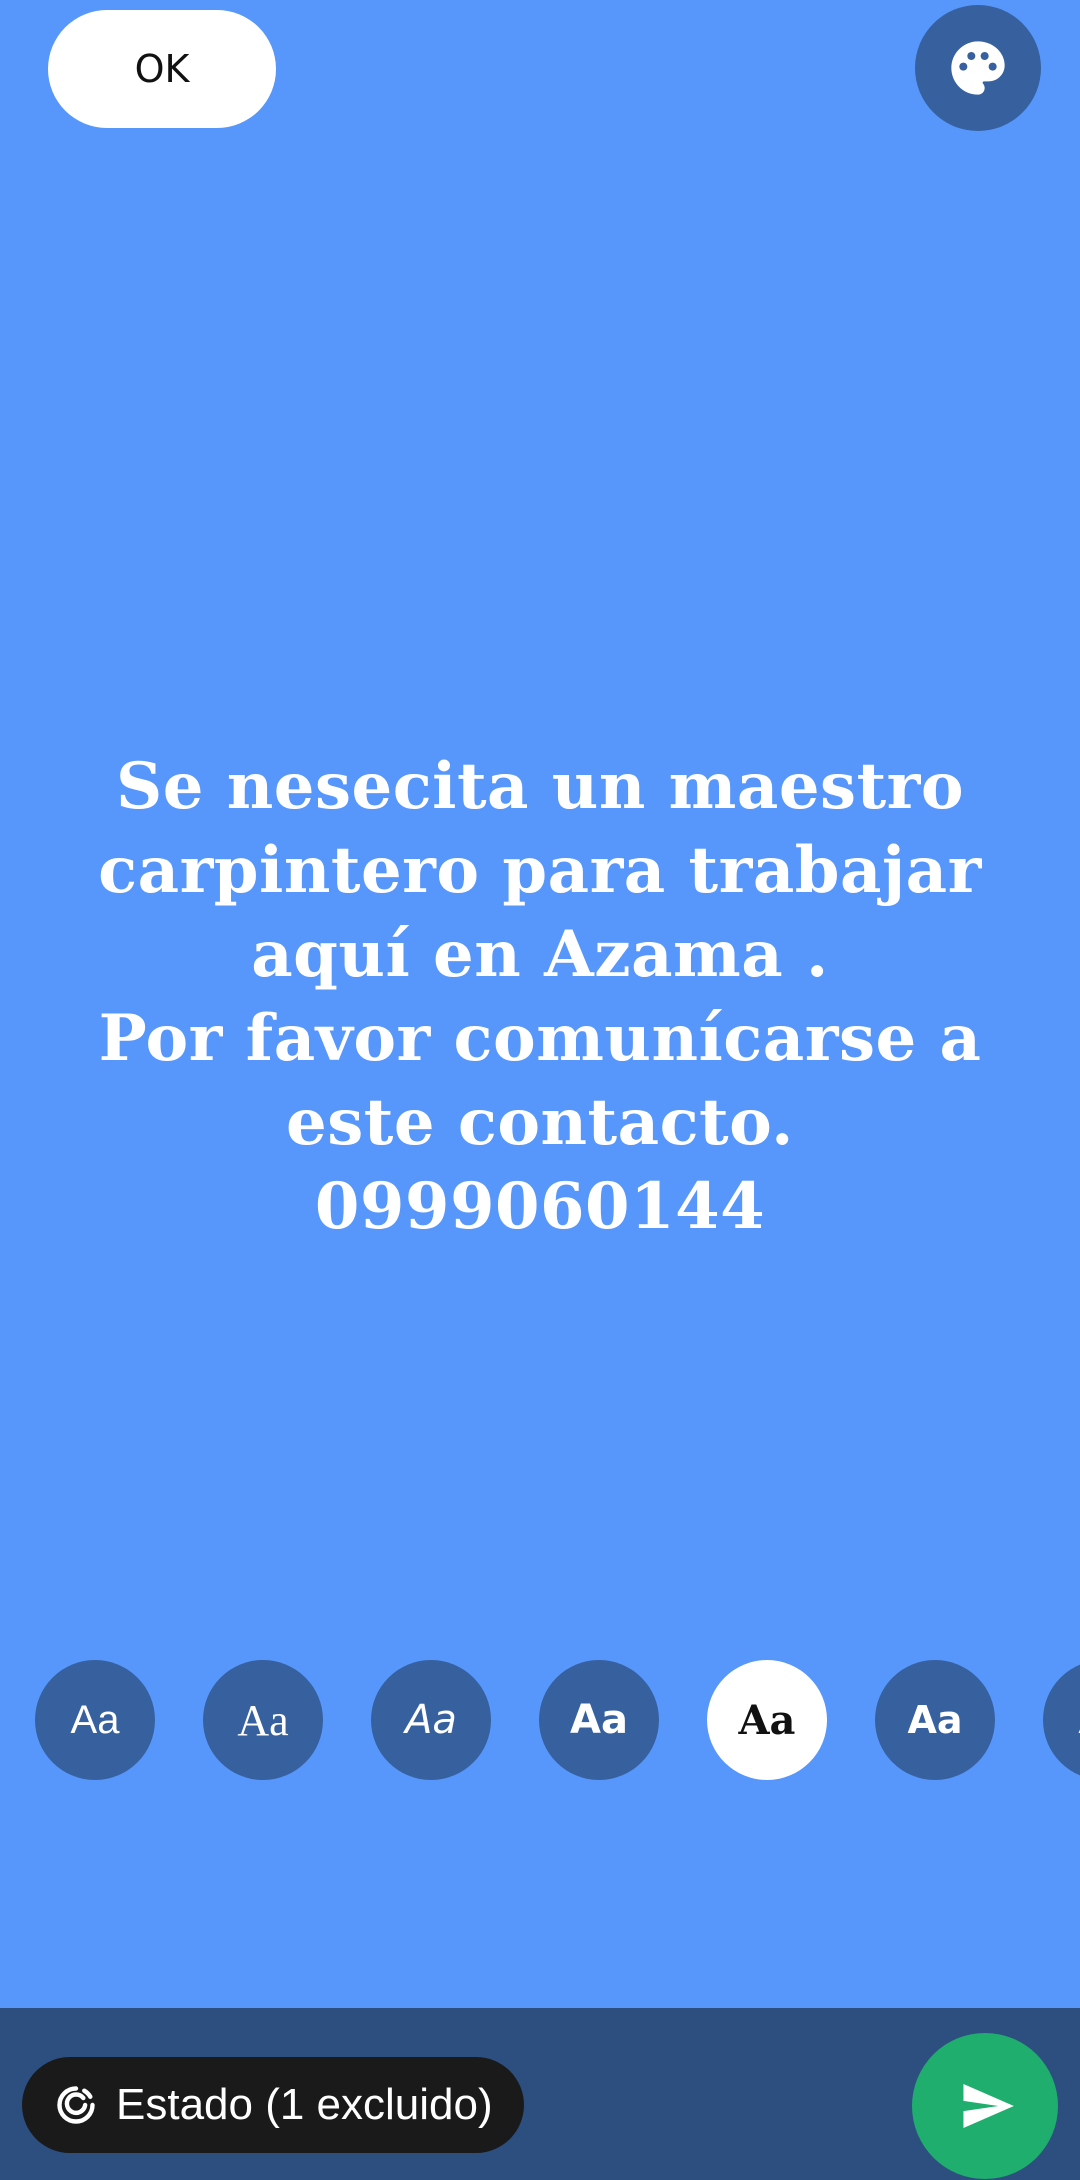  I want to click on bottom-bar: Estado (1 excluido), so click(540, 2094).